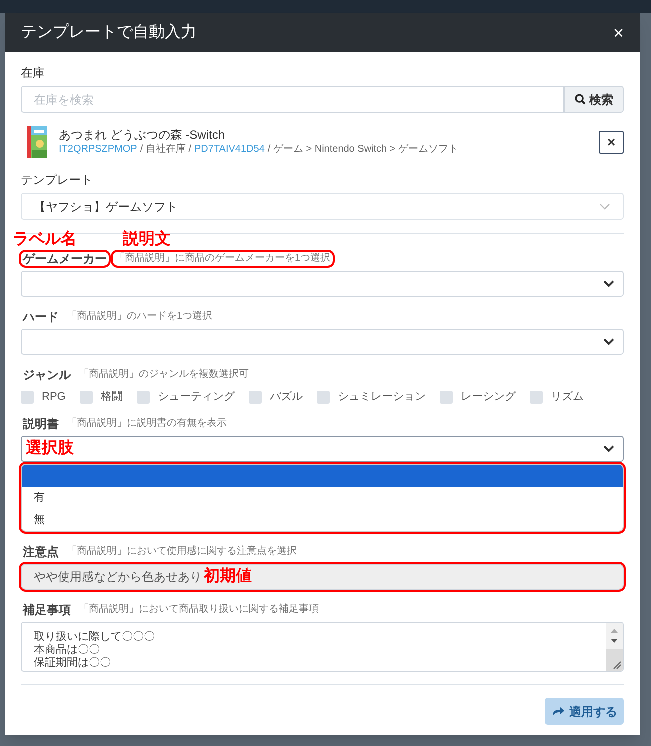  Describe the element at coordinates (65, 259) in the screenshot. I see `field-label: ゲームメーカー` at that location.